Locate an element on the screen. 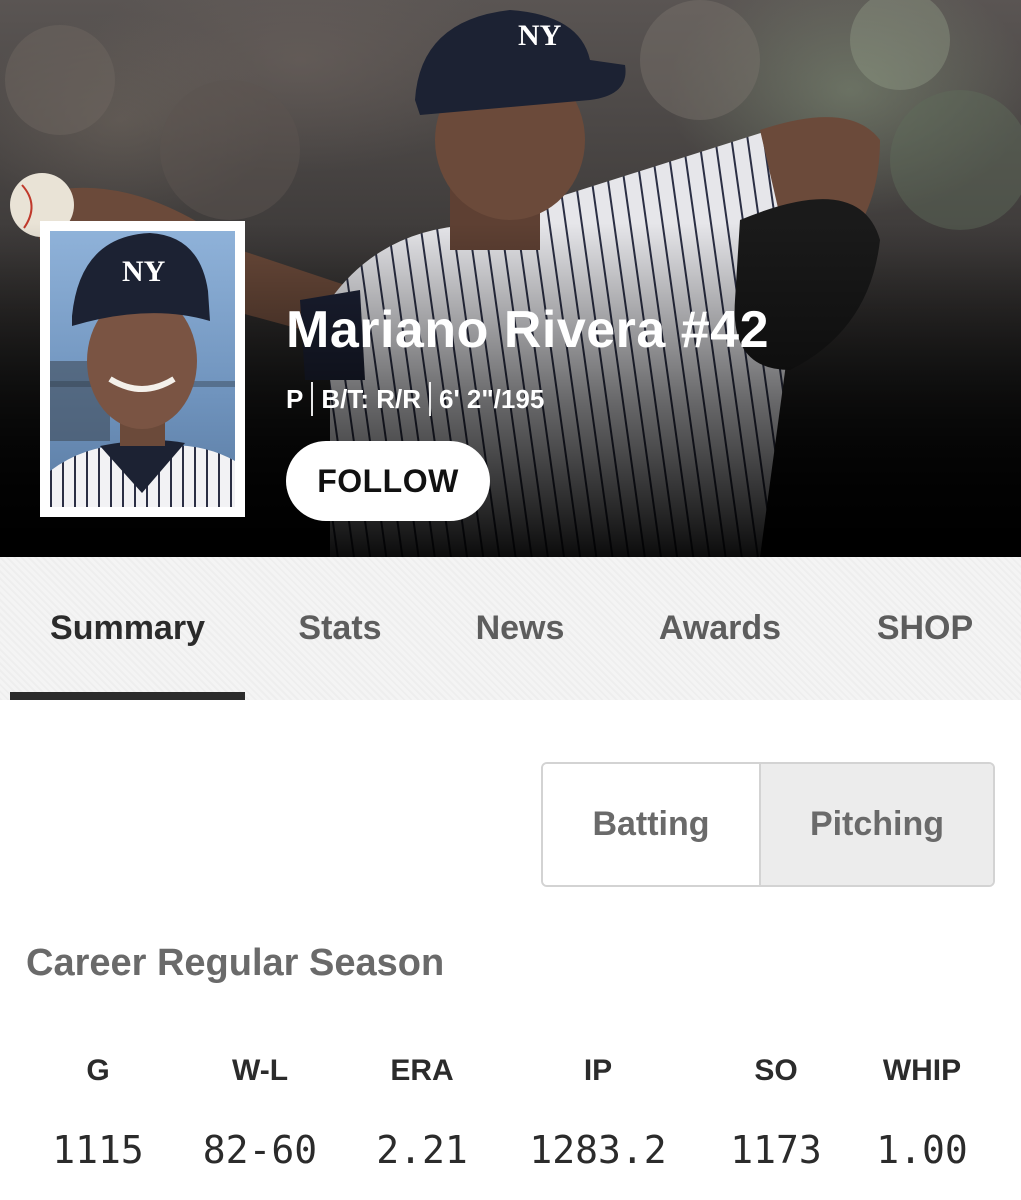 The height and width of the screenshot is (1200, 1021). stat-header-g: G is located at coordinates (98, 1070).